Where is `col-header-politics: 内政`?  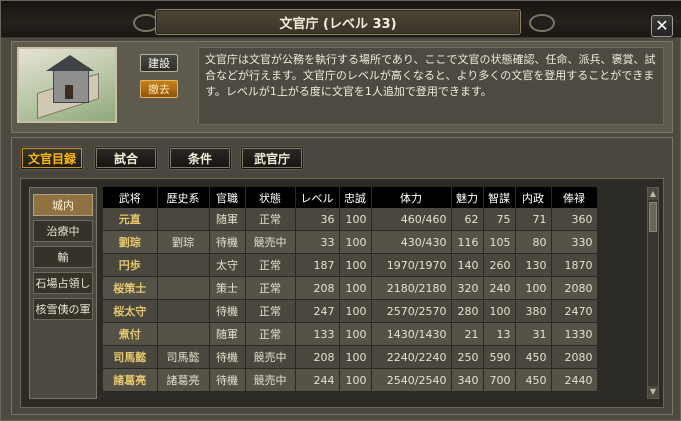 col-header-politics: 内政 is located at coordinates (533, 197).